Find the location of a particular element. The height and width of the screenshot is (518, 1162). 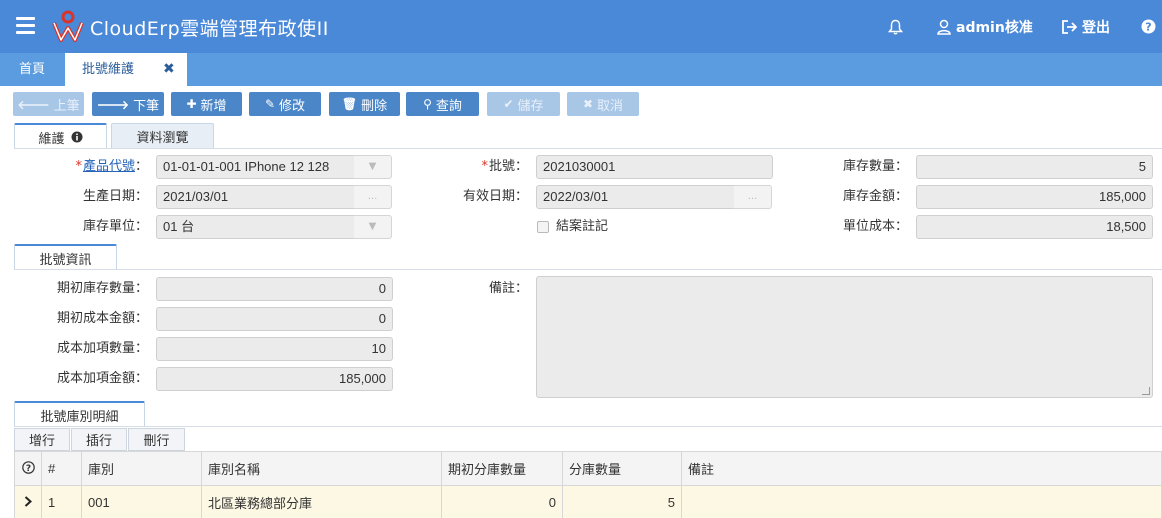

stock-qty-field: 5 is located at coordinates (1034, 167).